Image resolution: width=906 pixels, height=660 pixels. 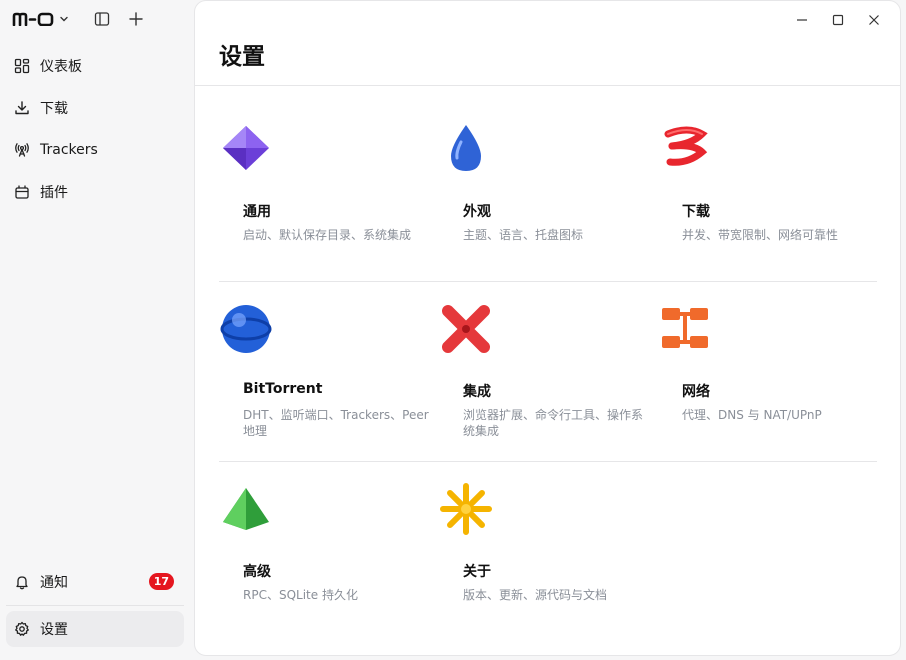 What do you see at coordinates (321, 531) in the screenshot?
I see `settings-card-advanced: 高级 RPC、SQLite 持久化` at bounding box center [321, 531].